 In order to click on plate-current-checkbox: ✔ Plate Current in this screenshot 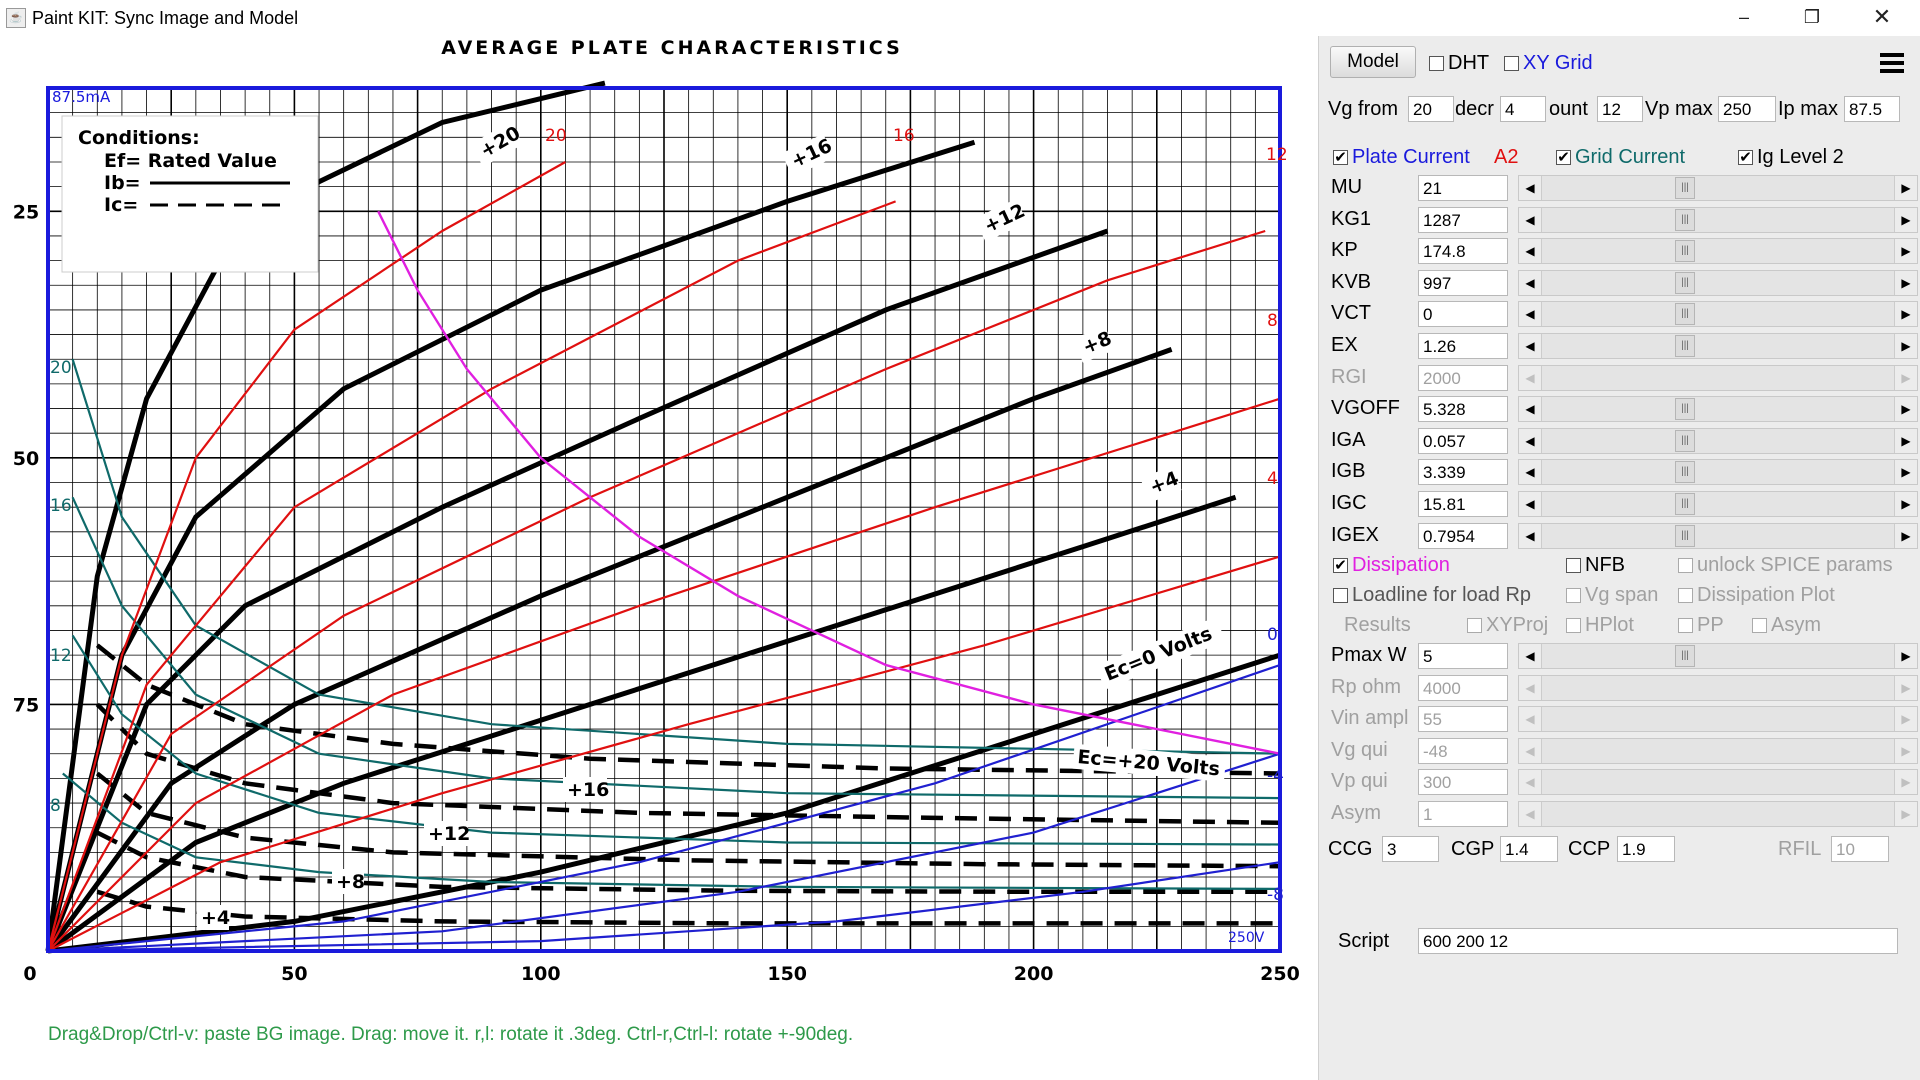, I will do `click(1401, 157)`.